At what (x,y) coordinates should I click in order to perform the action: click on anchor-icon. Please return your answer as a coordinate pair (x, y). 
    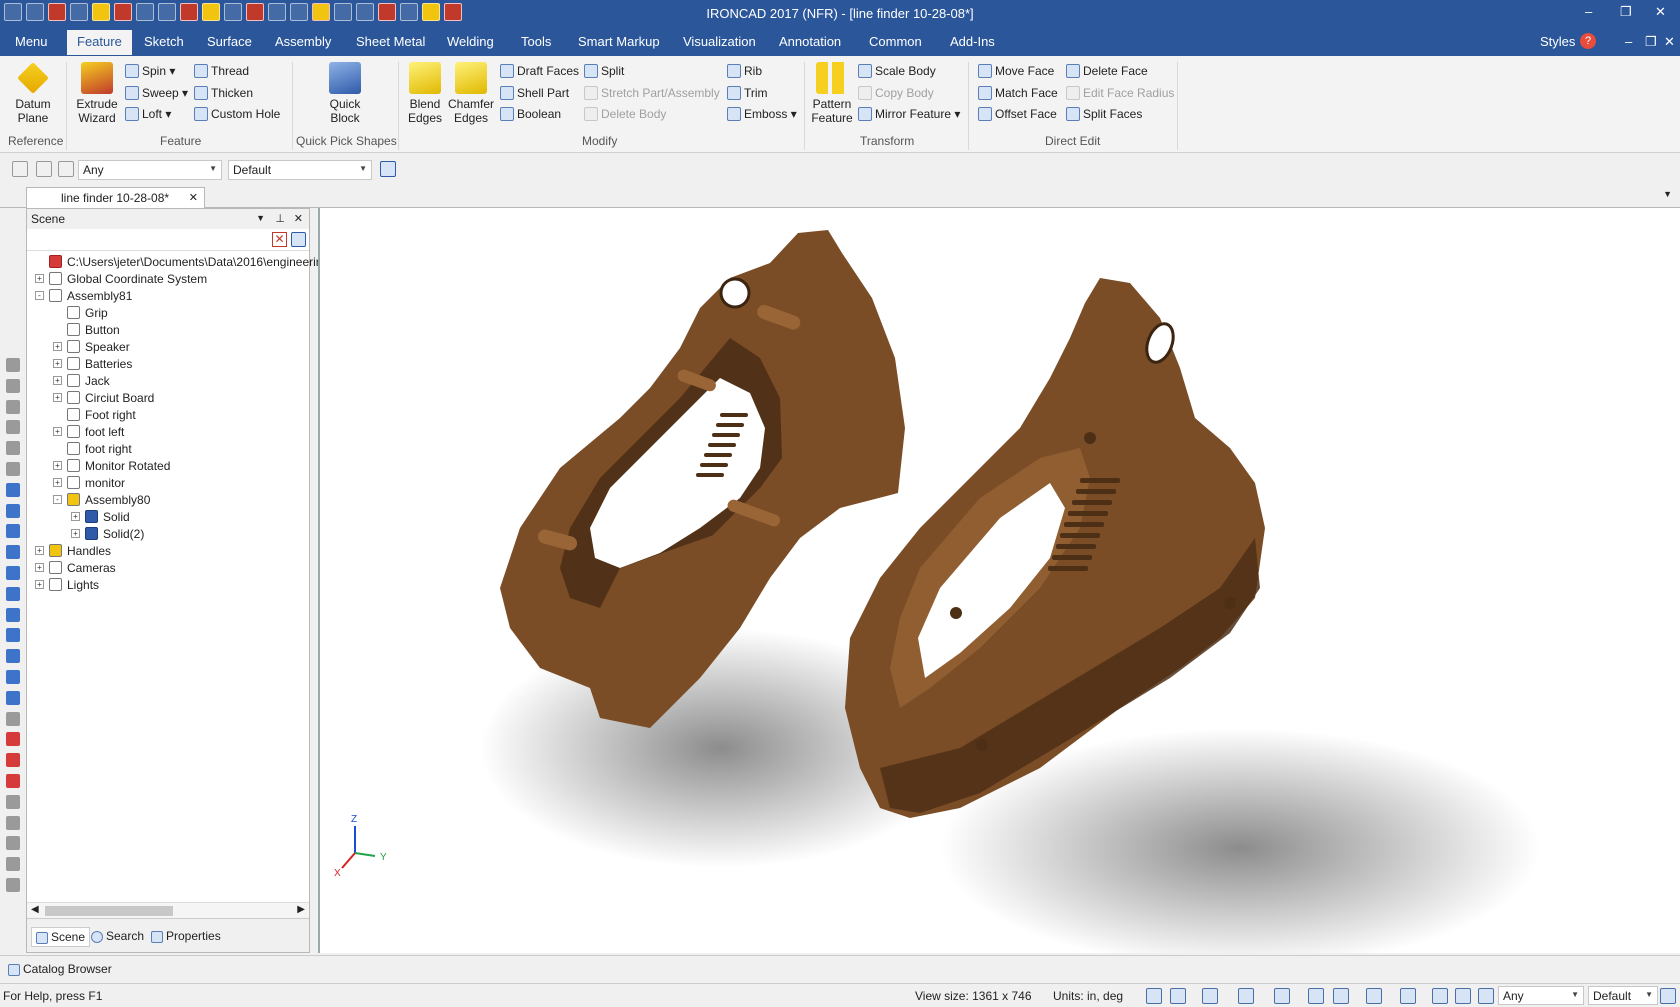
    Looking at the image, I should click on (13, 739).